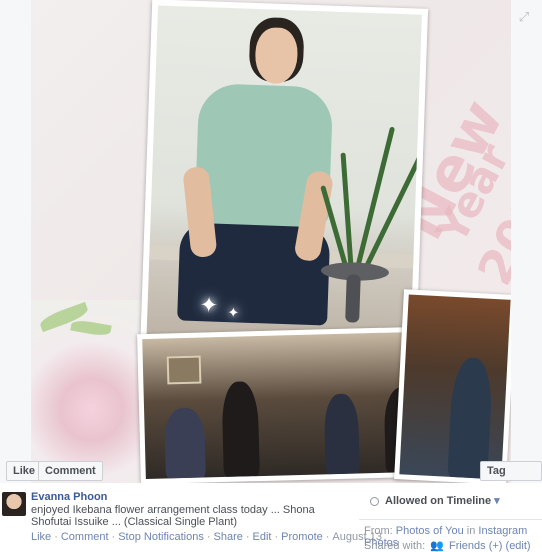 The image size is (542, 552). Describe the element at coordinates (14, 504) in the screenshot. I see `avatar` at that location.